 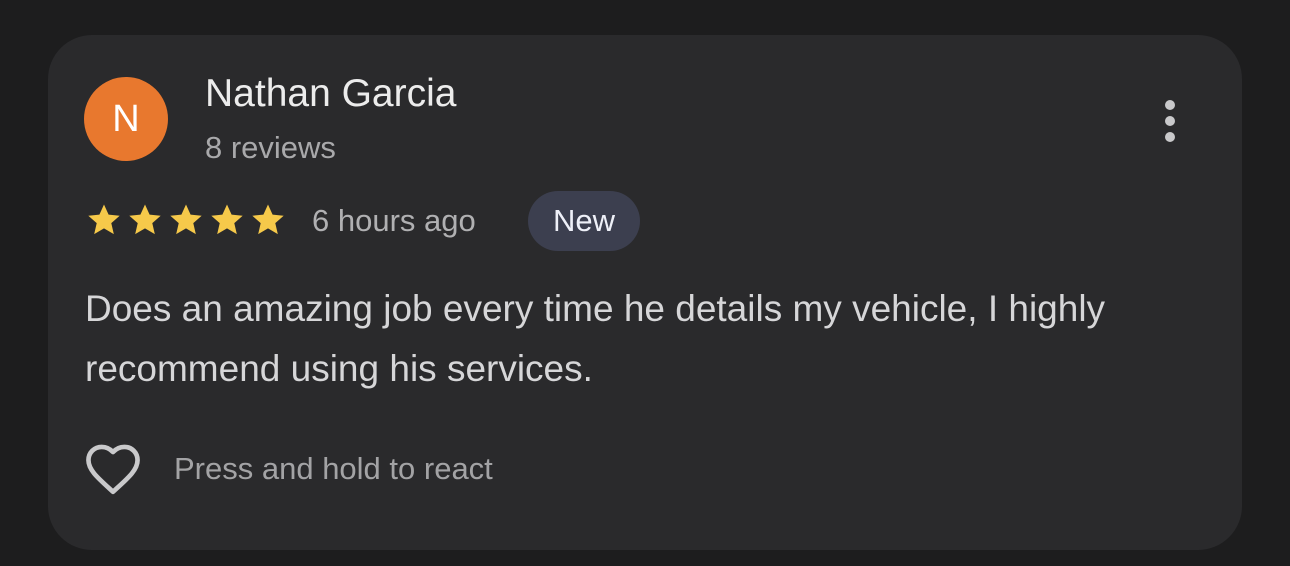 I want to click on react-button: Press and hold to react, so click(x=287, y=469).